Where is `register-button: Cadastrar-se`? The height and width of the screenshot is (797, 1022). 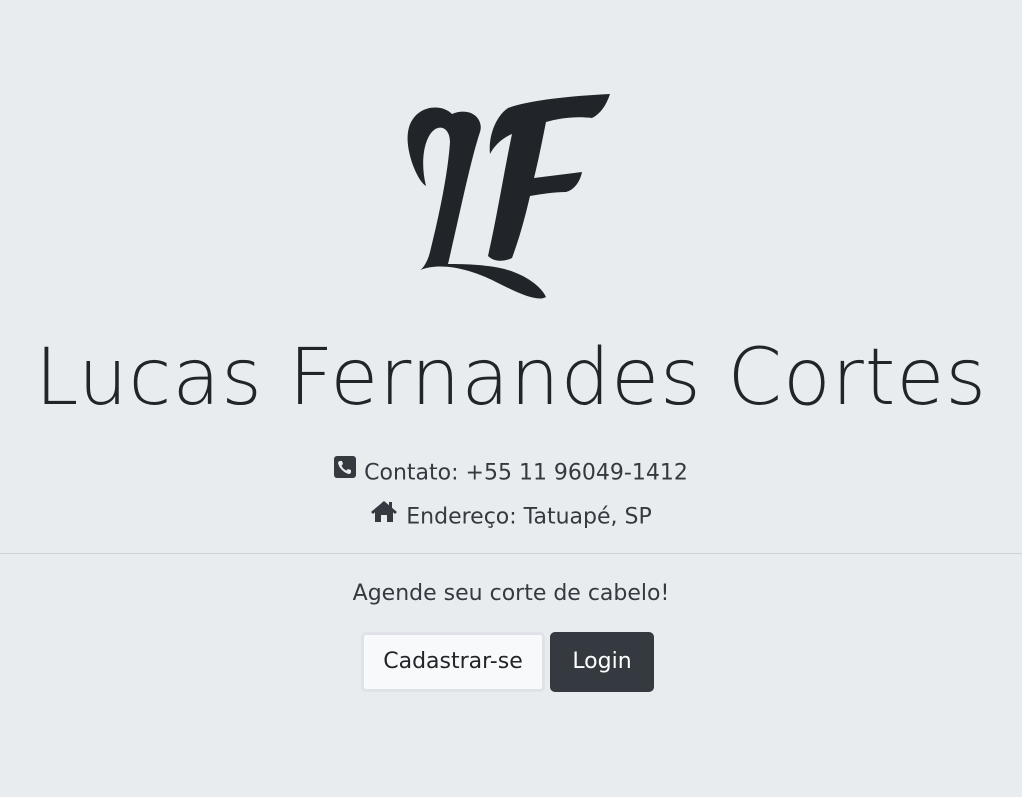
register-button: Cadastrar-se is located at coordinates (453, 662).